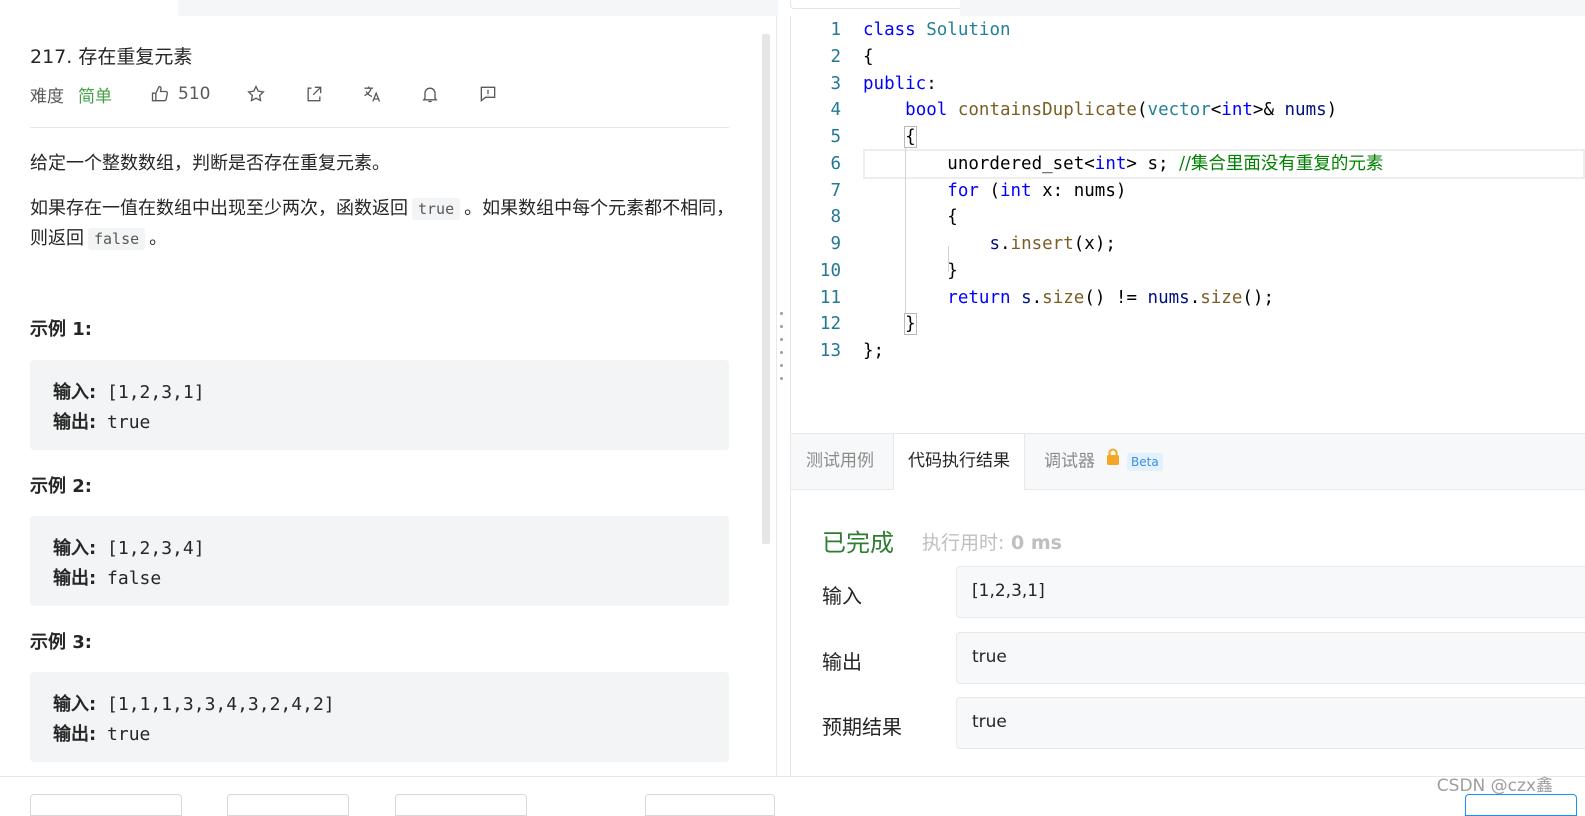 The height and width of the screenshot is (816, 1585). I want to click on top-tab, so click(876, 4).